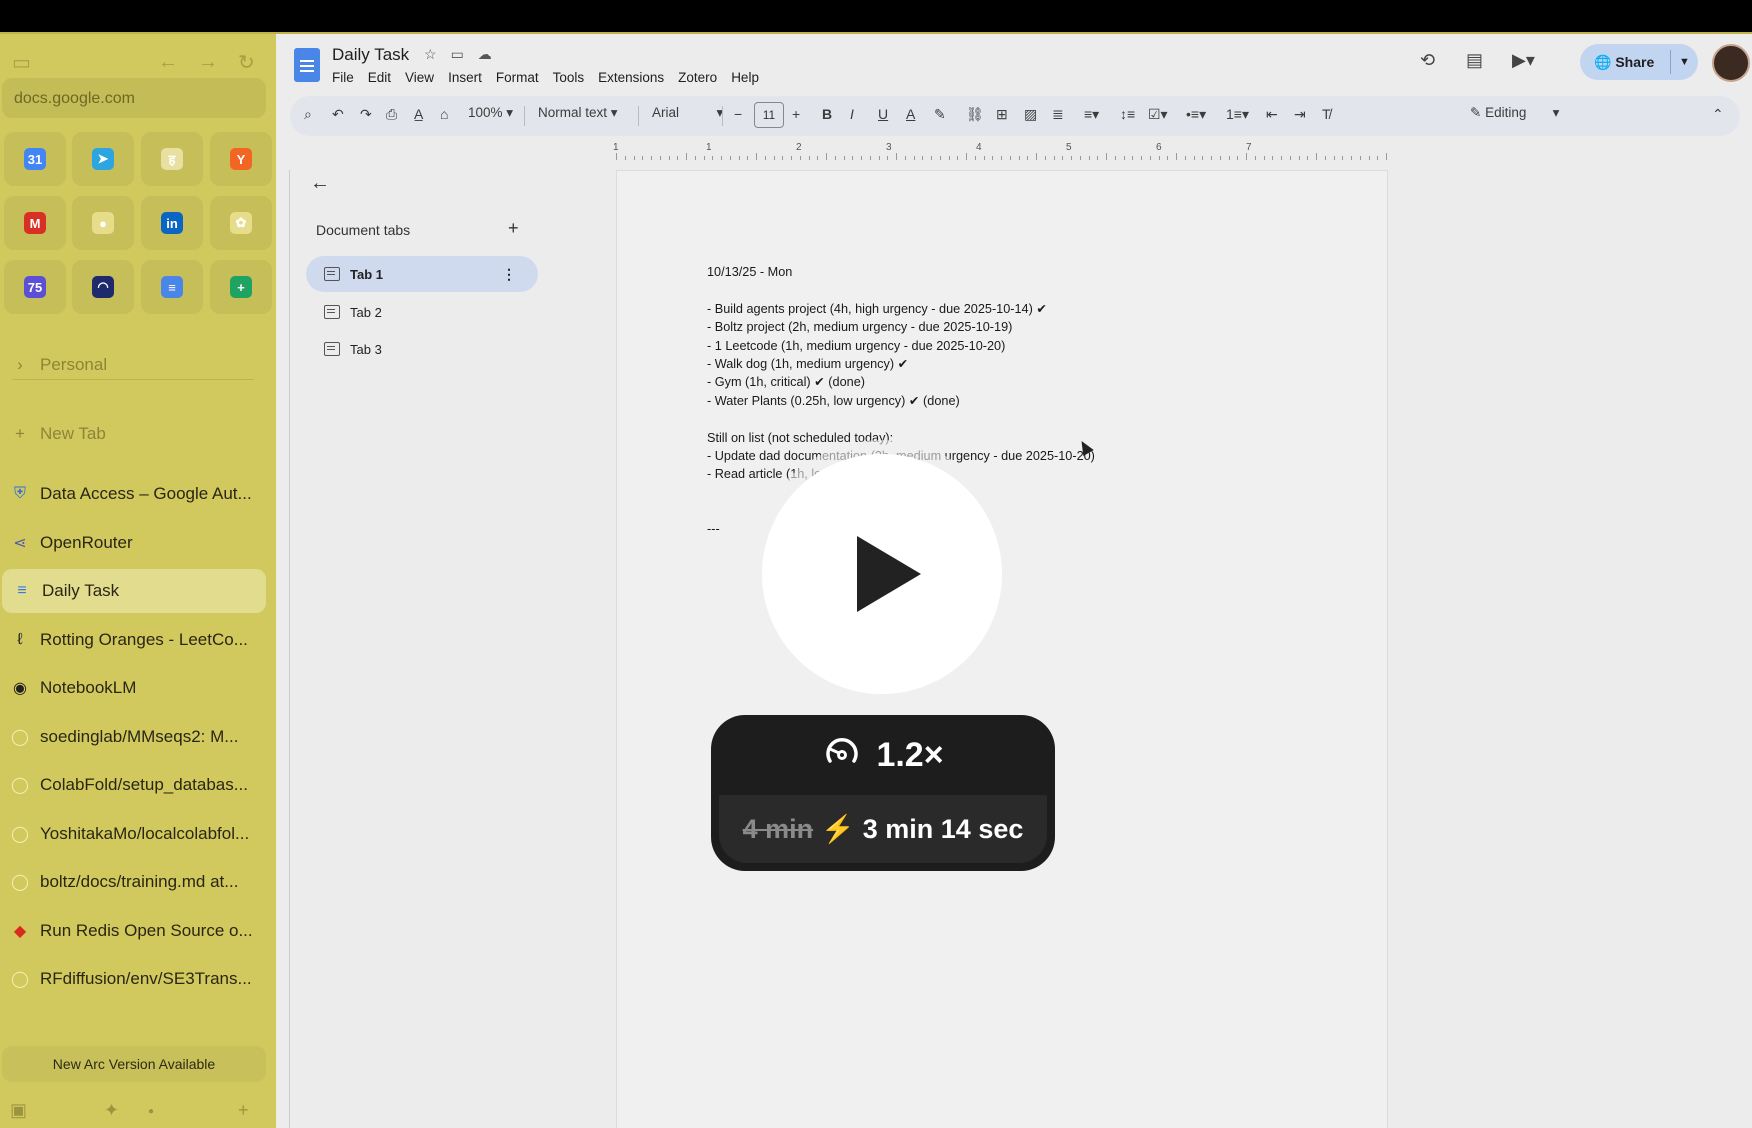 The height and width of the screenshot is (1128, 1752). I want to click on forward-icon: →, so click(208, 62).